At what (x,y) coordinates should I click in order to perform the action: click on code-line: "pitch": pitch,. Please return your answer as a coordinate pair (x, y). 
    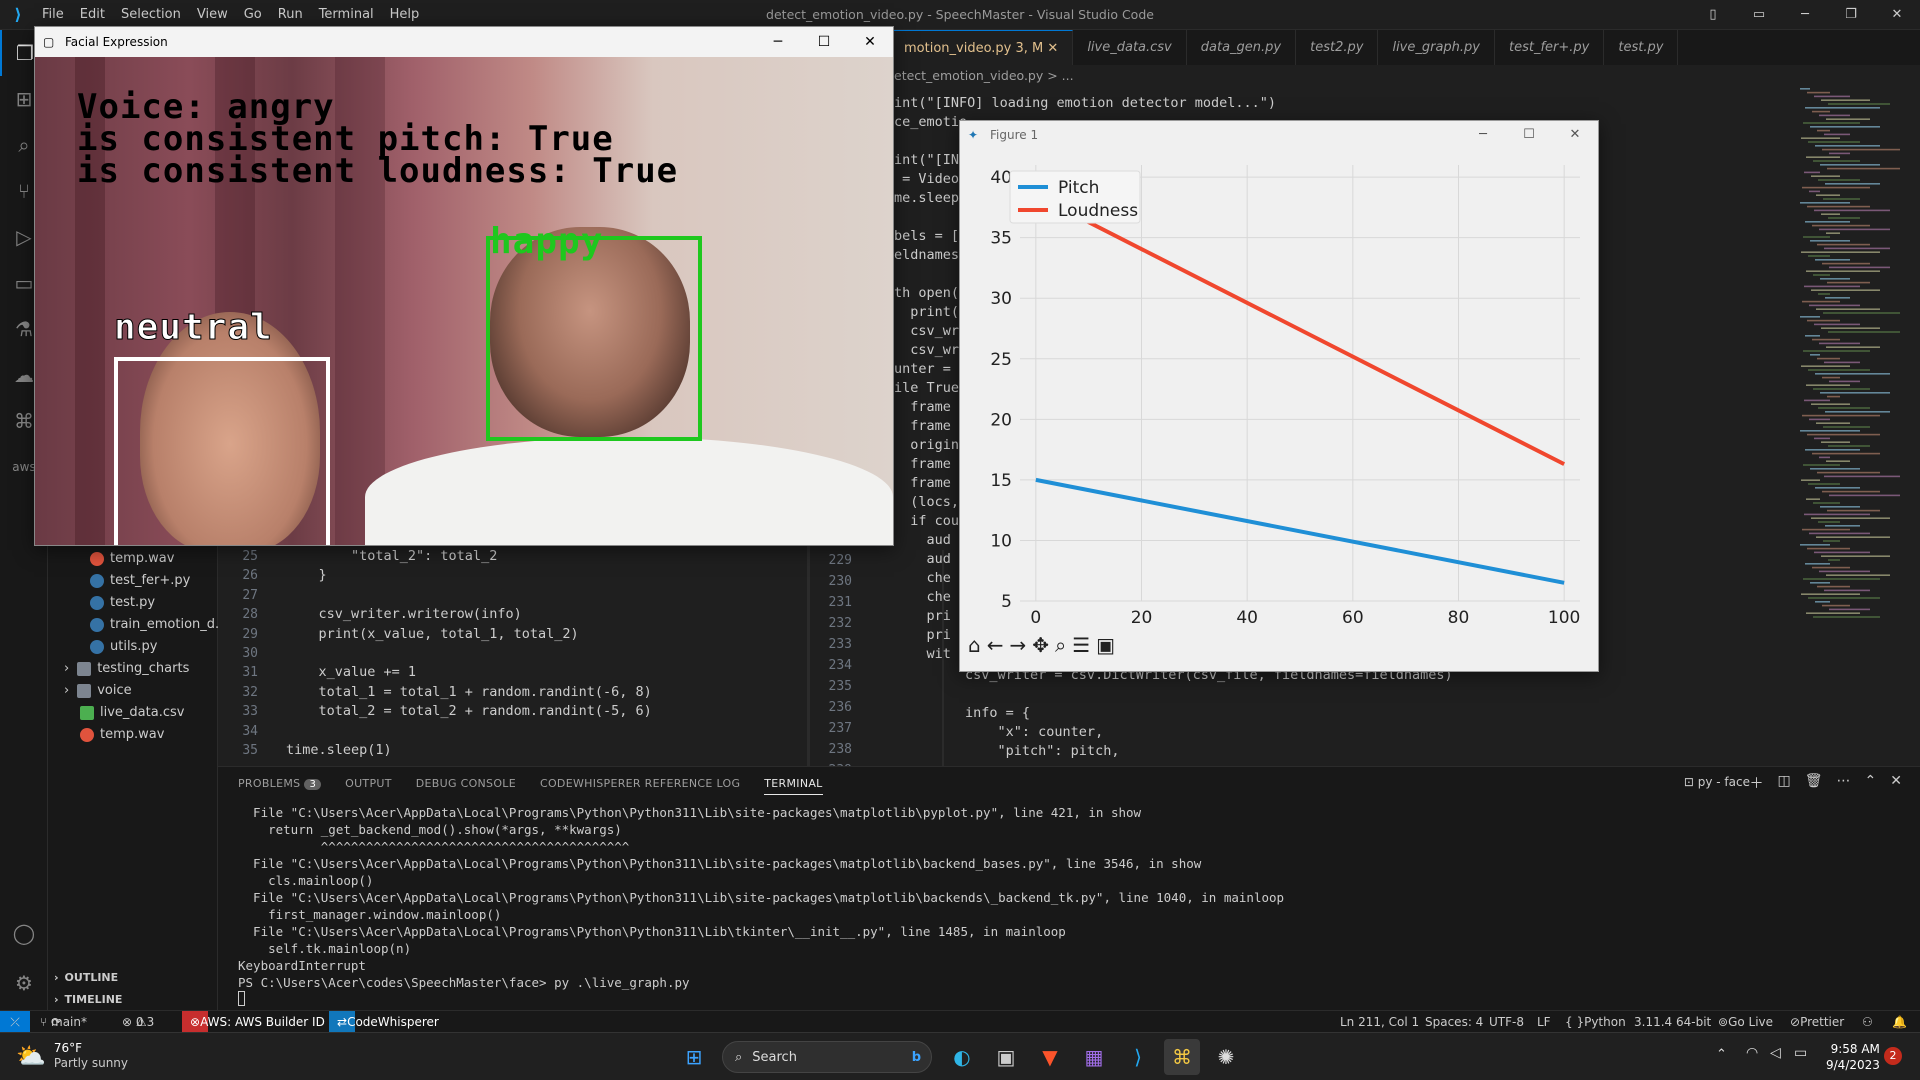
    Looking at the image, I should click on (1010, 751).